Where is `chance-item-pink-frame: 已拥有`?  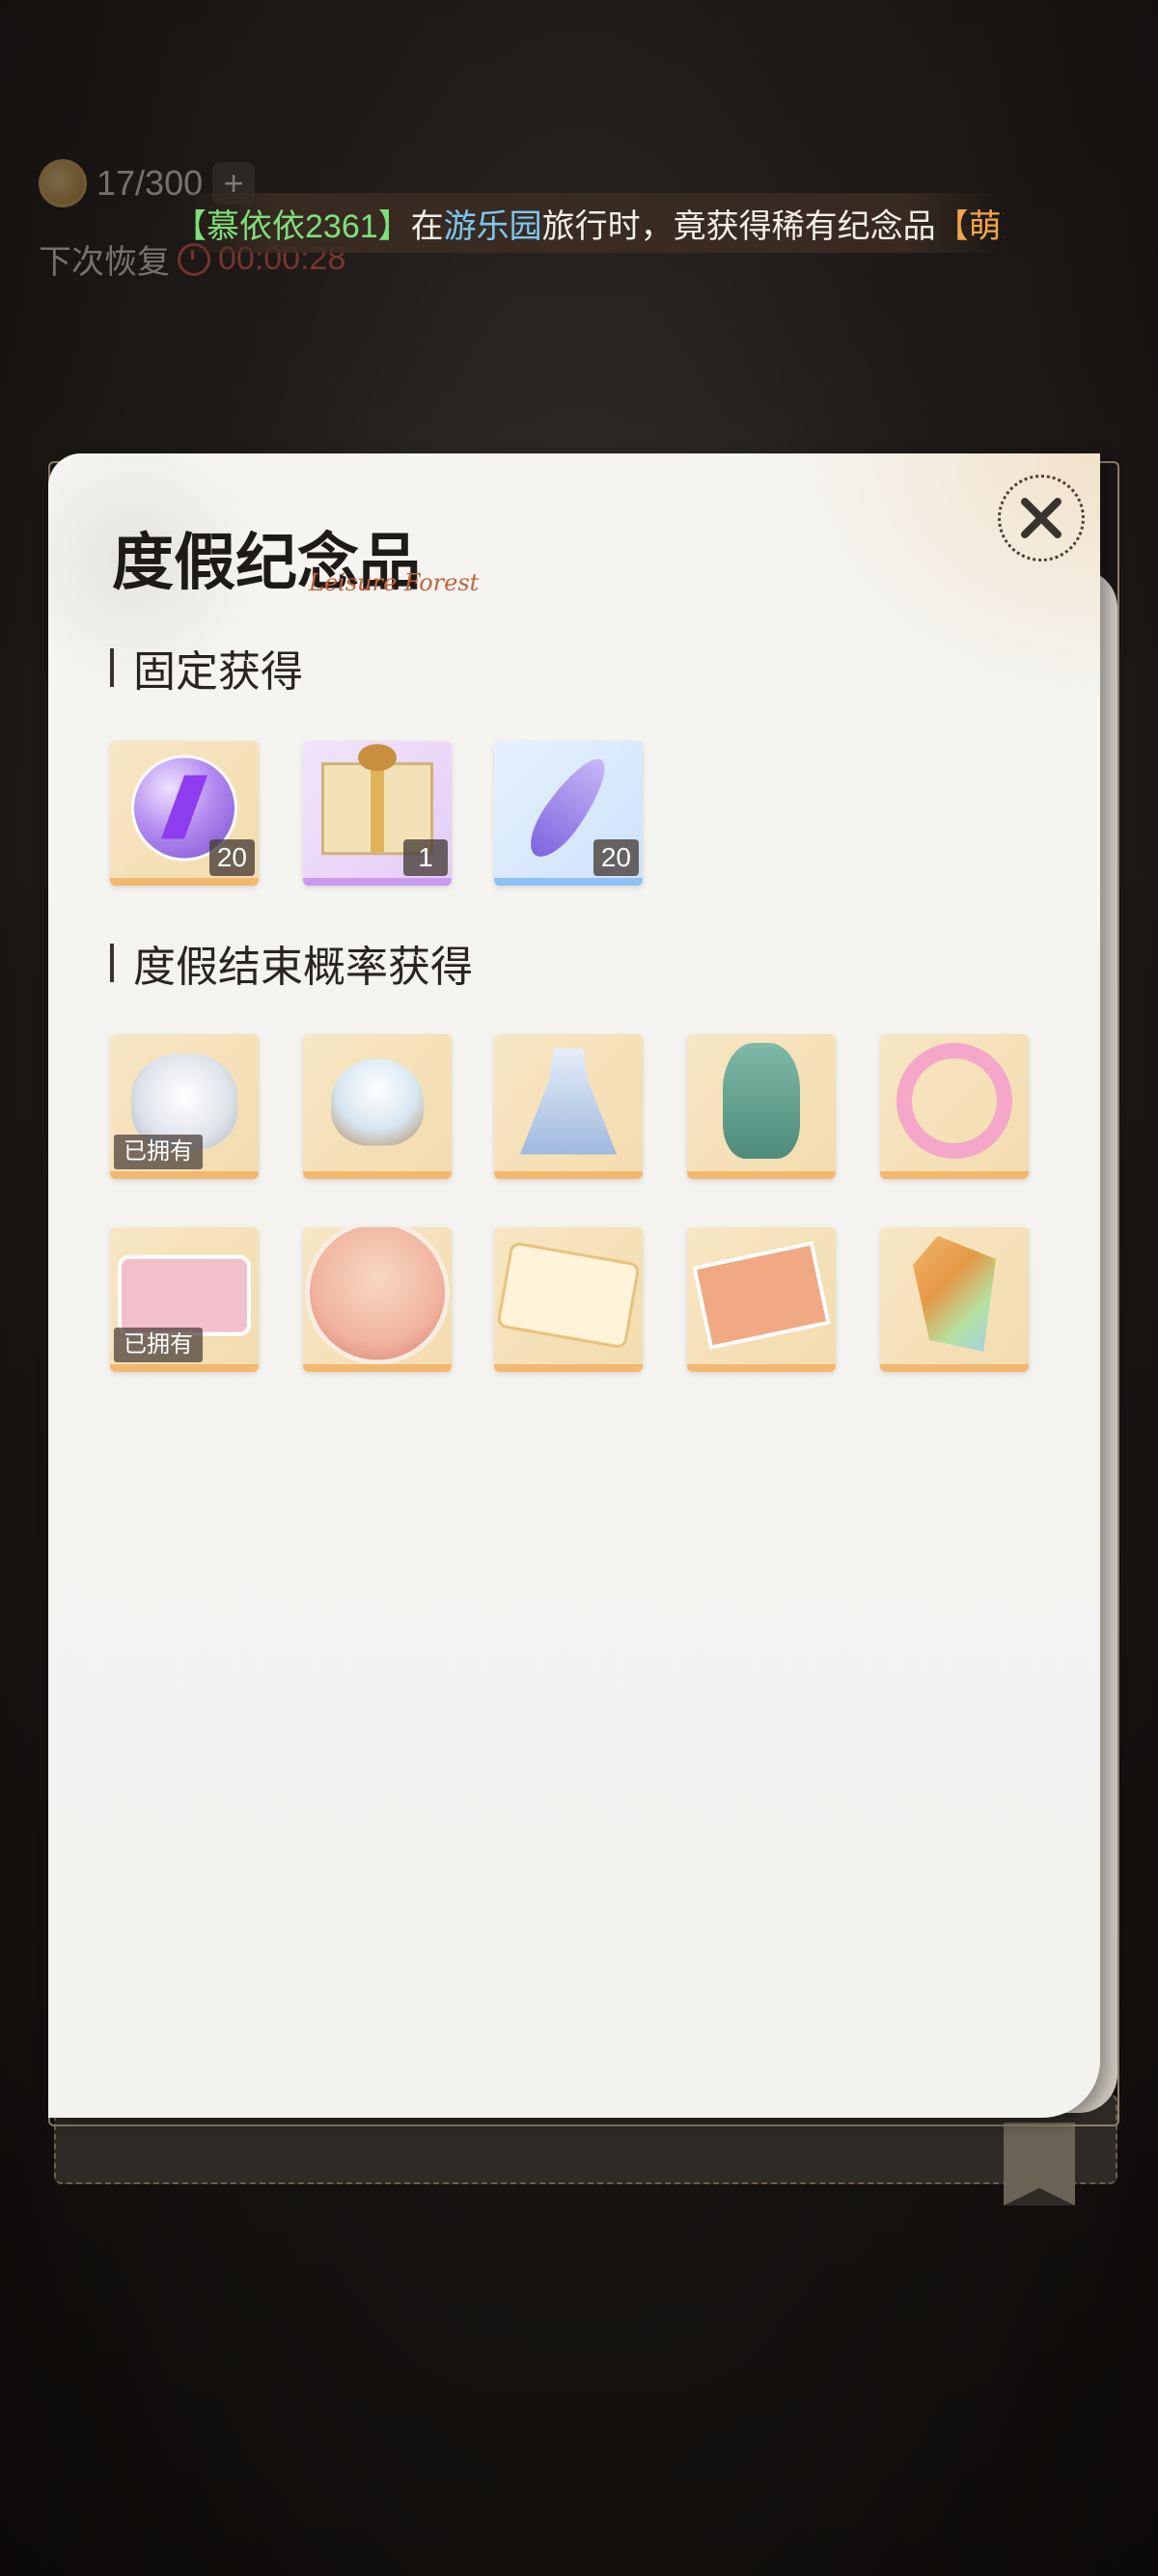 chance-item-pink-frame: 已拥有 is located at coordinates (184, 1299).